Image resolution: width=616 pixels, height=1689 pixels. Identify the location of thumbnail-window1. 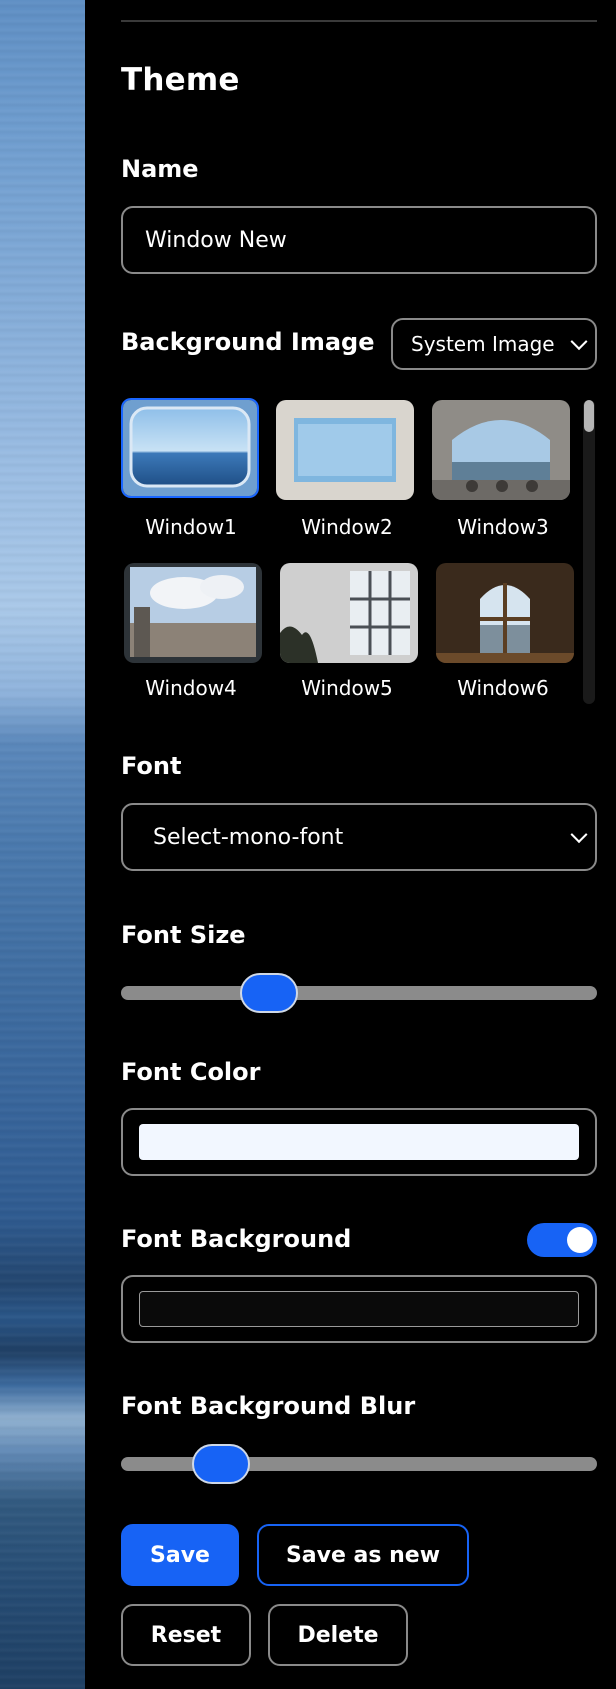
(190, 448).